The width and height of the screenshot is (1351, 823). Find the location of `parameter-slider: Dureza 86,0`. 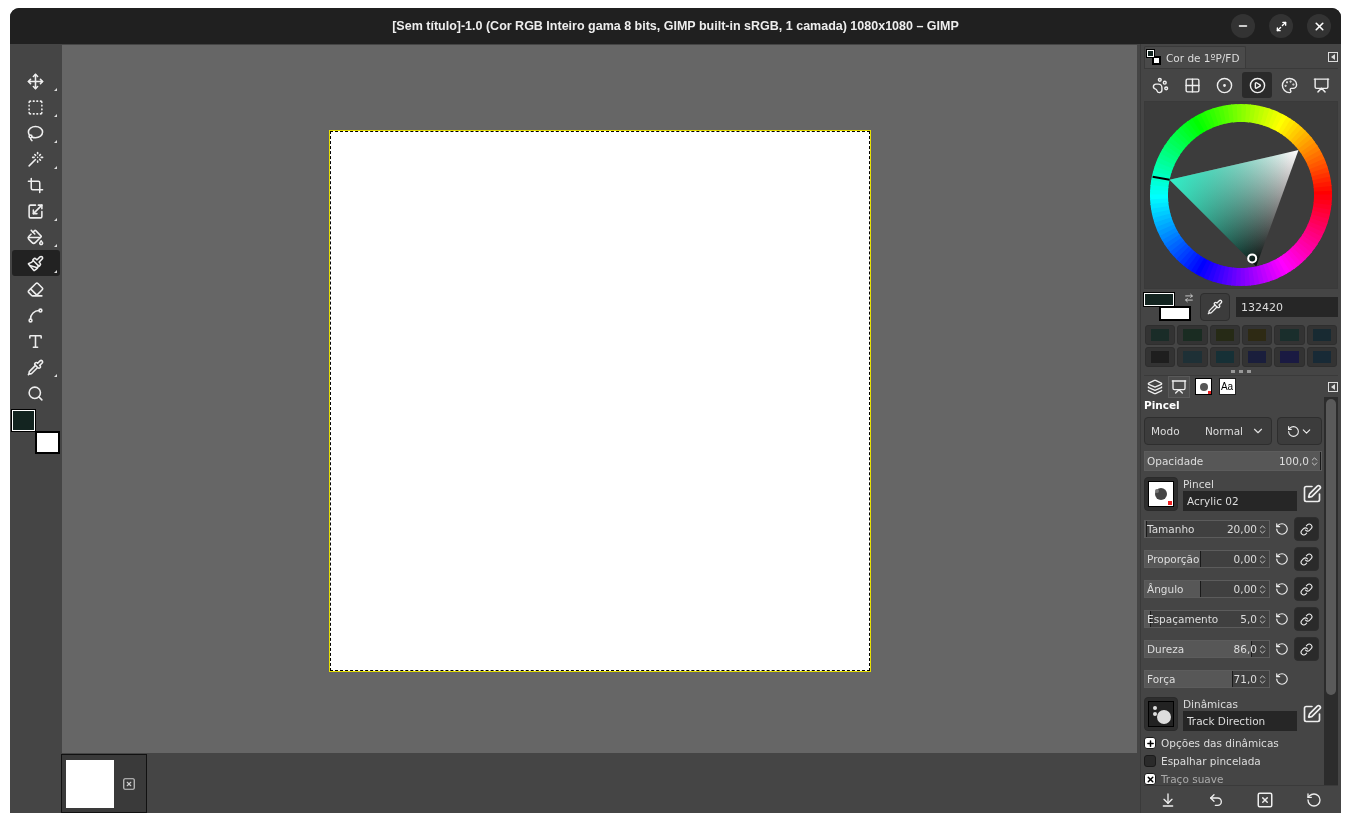

parameter-slider: Dureza 86,0 is located at coordinates (1207, 649).